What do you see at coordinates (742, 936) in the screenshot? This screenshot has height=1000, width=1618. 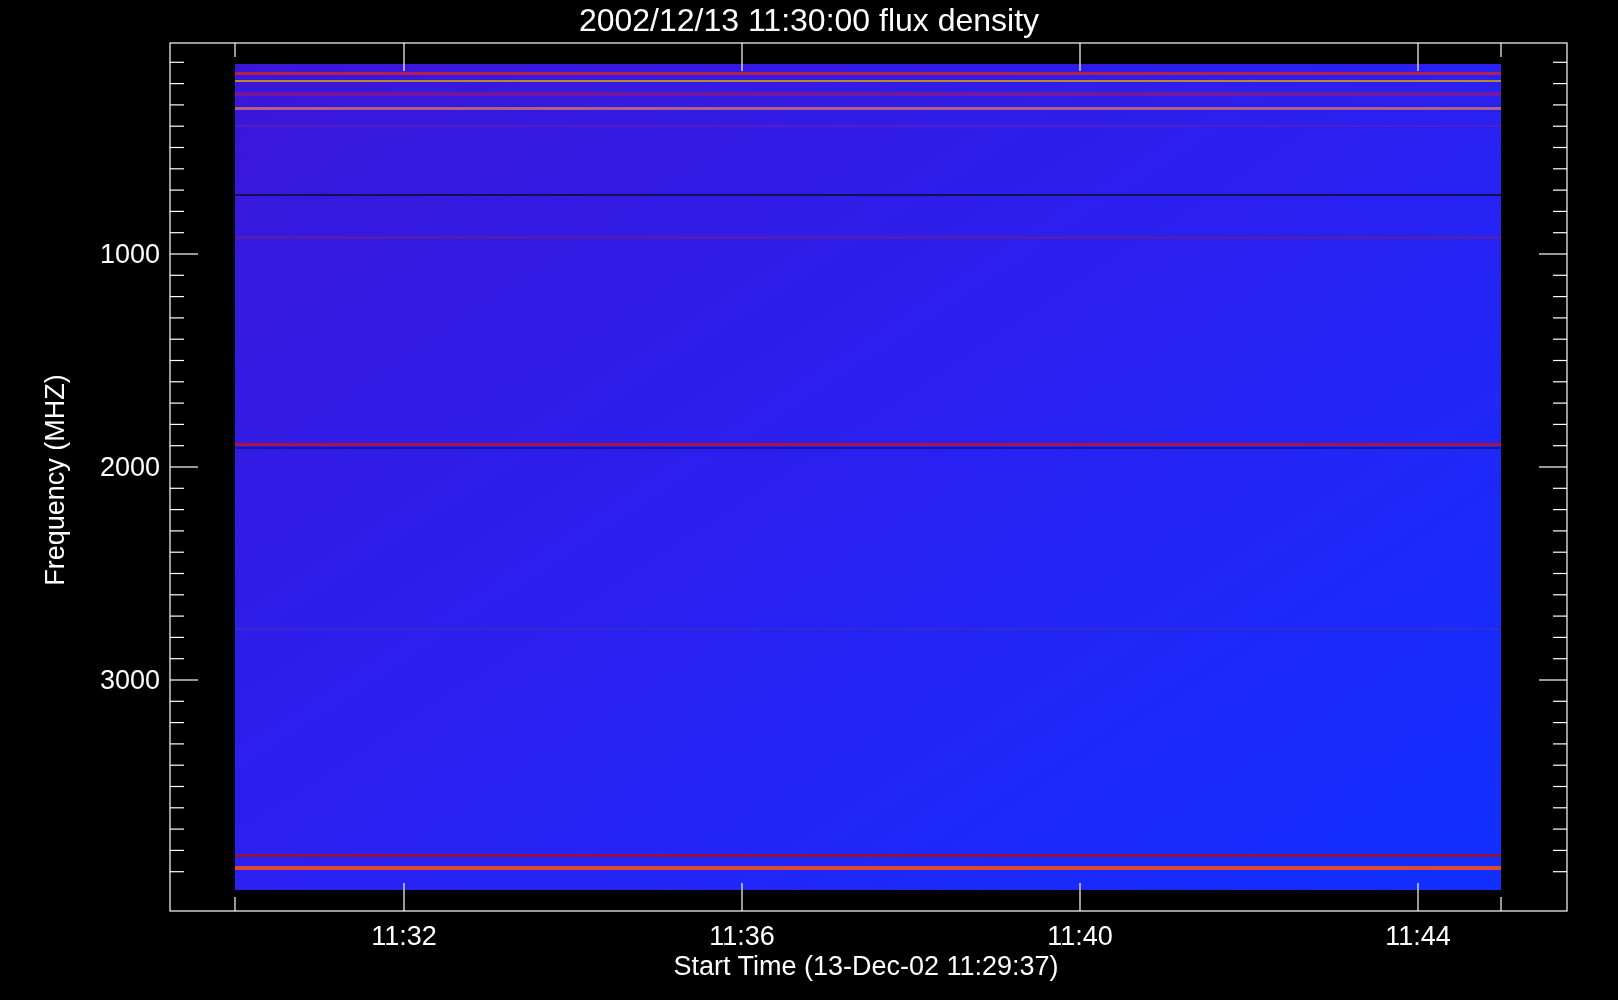 I see `x-tick-label: 11:36` at bounding box center [742, 936].